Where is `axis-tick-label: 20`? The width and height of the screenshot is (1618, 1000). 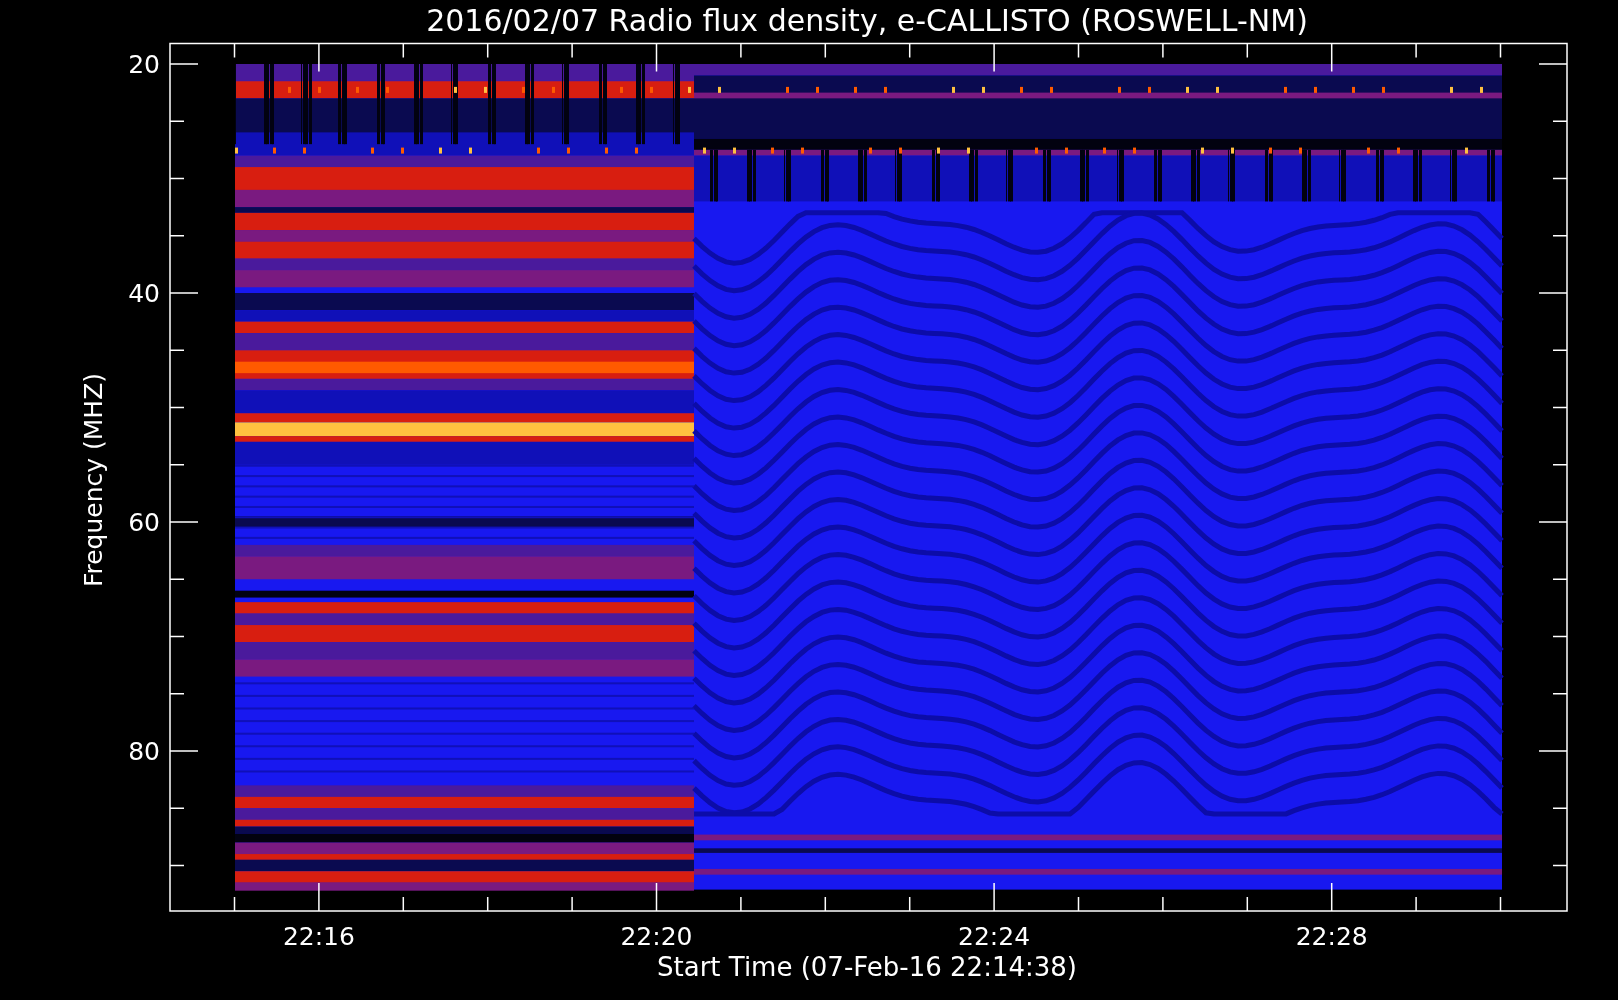
axis-tick-label: 20 is located at coordinates (144, 64).